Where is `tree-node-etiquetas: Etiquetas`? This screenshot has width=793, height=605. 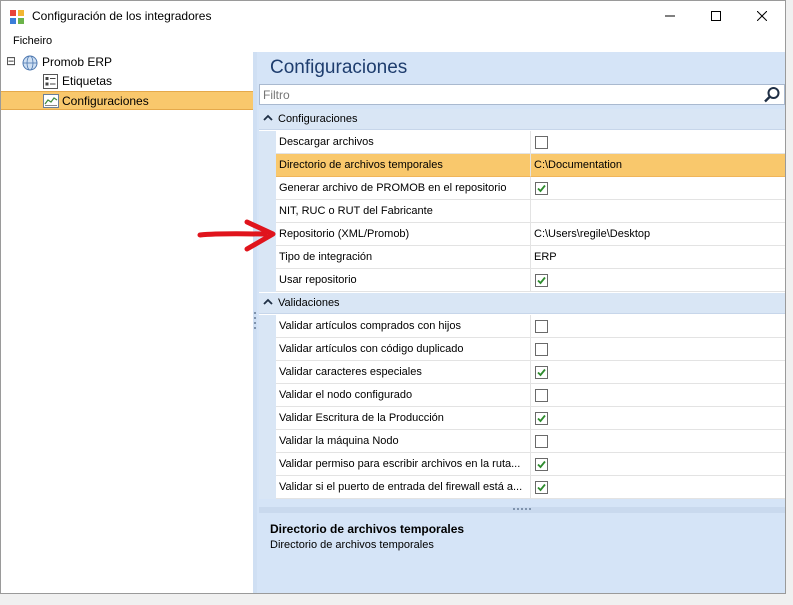 tree-node-etiquetas: Etiquetas is located at coordinates (127, 81).